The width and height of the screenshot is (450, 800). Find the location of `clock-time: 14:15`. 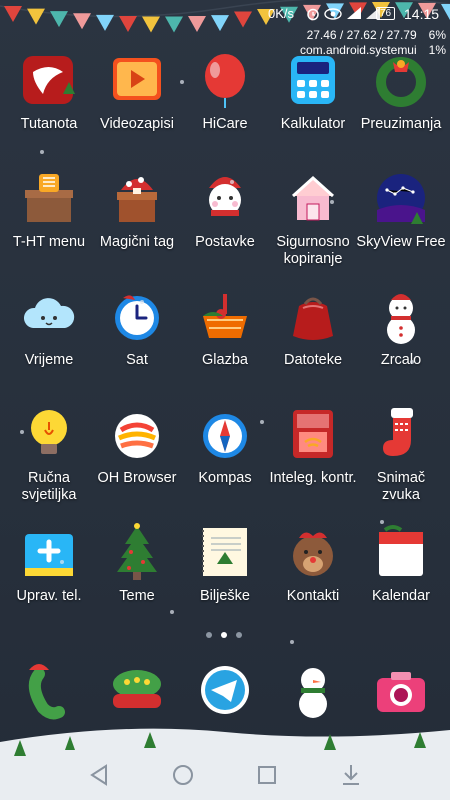

clock-time: 14:15 is located at coordinates (422, 14).